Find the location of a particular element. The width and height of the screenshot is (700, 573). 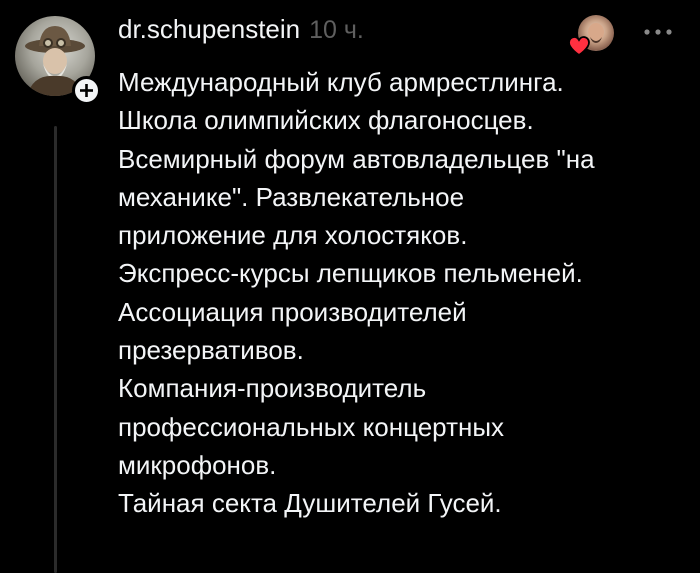

more-options-icon is located at coordinates (658, 32).